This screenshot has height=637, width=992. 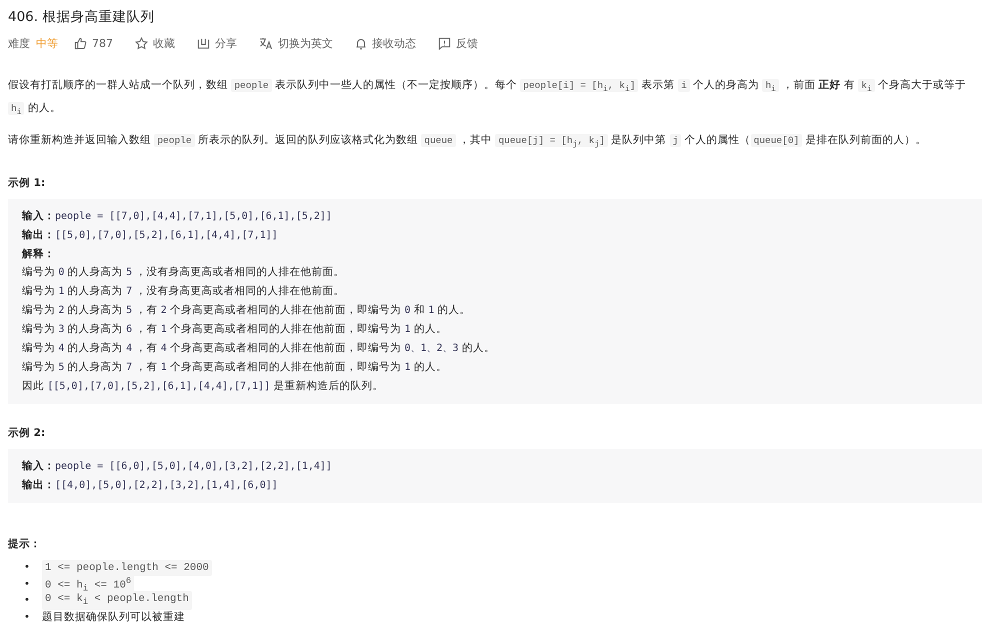 I want to click on feedback-button: 反馈, so click(x=458, y=43).